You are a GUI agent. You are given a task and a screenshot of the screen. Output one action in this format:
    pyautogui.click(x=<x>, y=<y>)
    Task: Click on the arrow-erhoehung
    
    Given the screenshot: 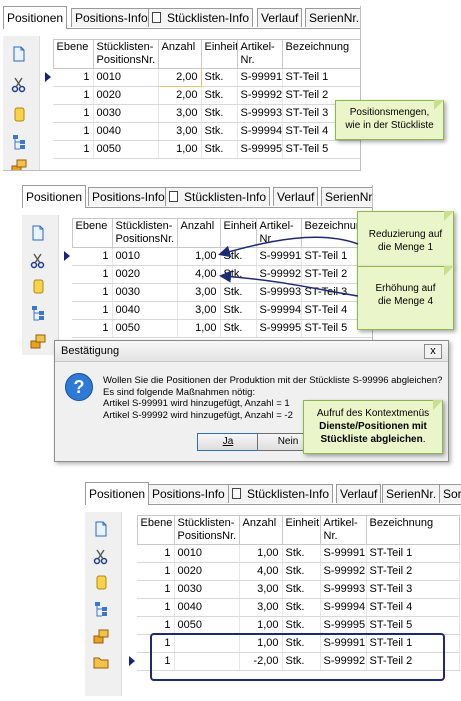 What is the action you would take?
    pyautogui.click(x=289, y=283)
    